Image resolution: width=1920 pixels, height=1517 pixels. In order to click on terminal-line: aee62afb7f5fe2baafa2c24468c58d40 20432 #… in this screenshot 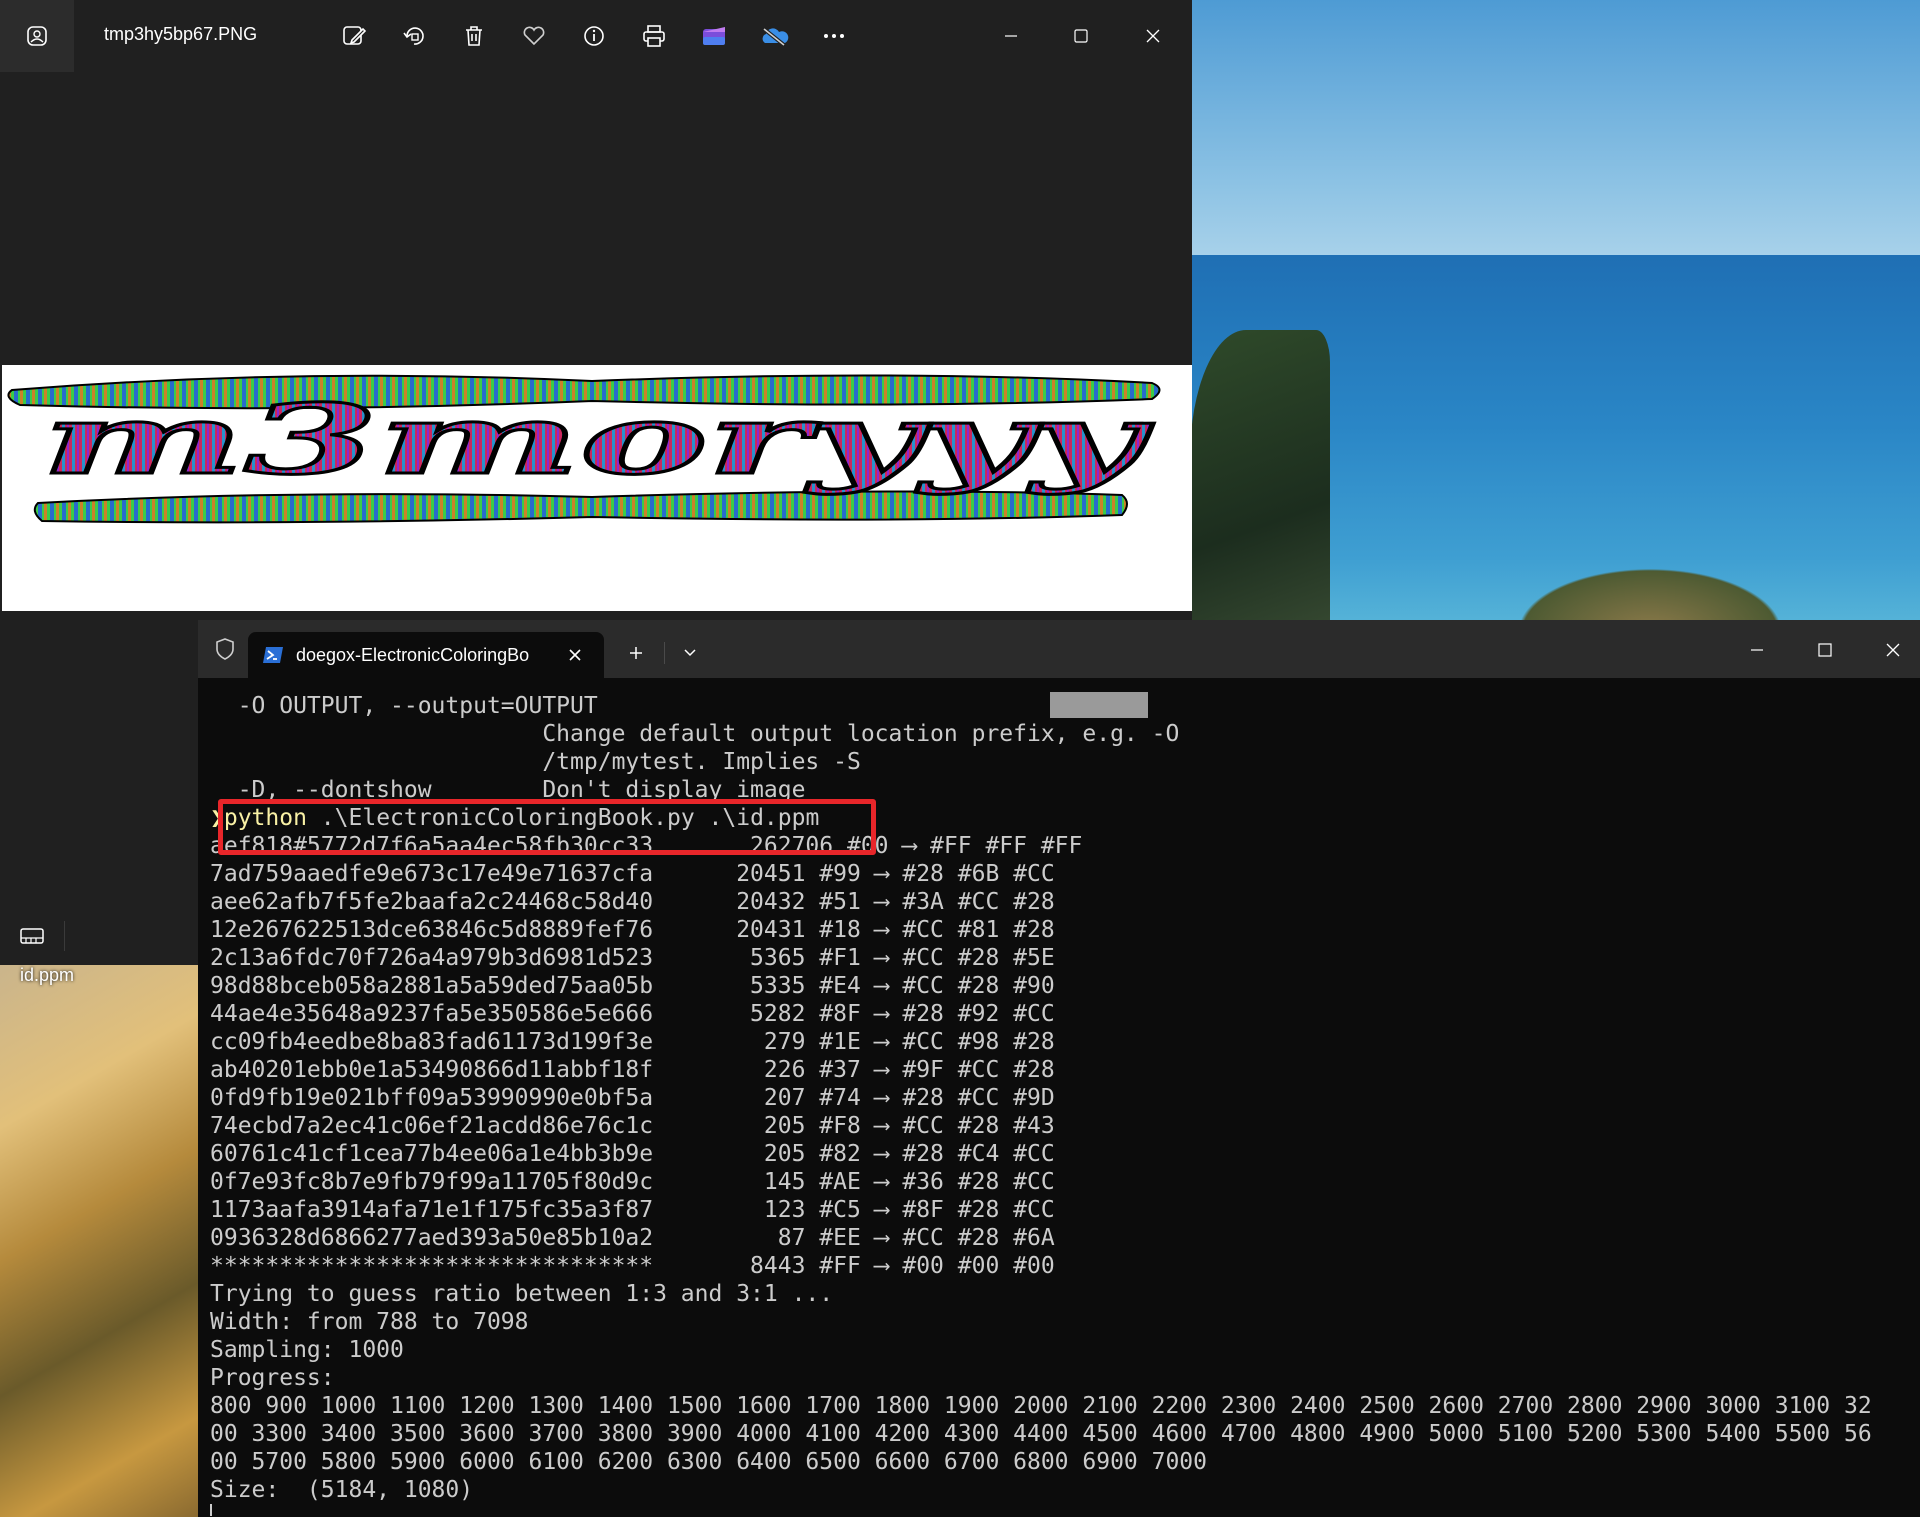, I will do `click(632, 902)`.